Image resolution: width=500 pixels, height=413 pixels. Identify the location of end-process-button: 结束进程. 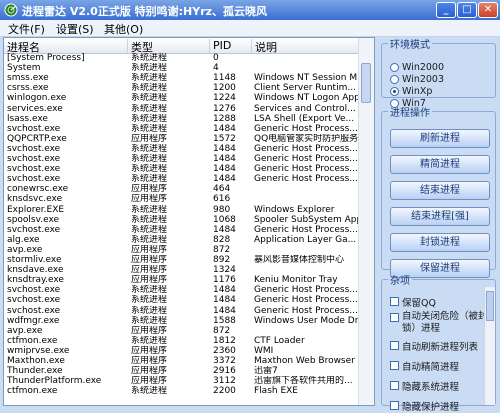
(440, 190).